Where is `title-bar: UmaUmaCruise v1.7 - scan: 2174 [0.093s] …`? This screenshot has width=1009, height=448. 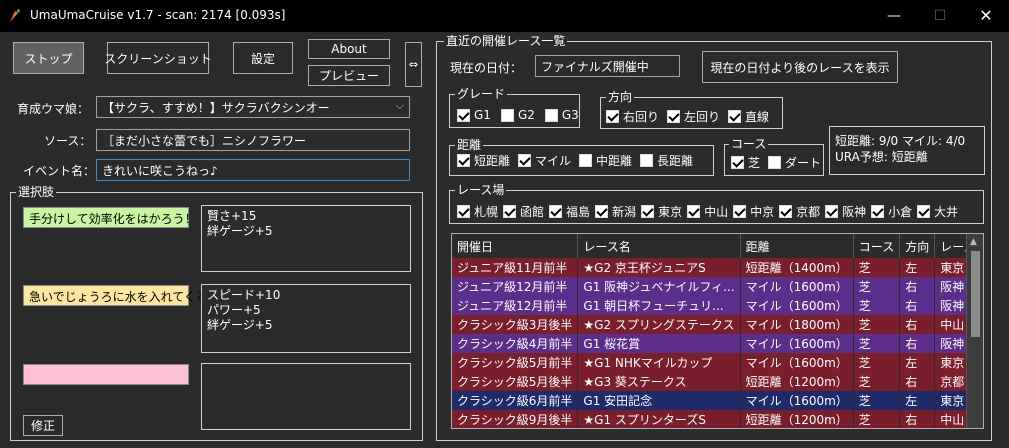
title-bar: UmaUmaCruise v1.7 - scan: 2174 [0.093s] … is located at coordinates (504, 16).